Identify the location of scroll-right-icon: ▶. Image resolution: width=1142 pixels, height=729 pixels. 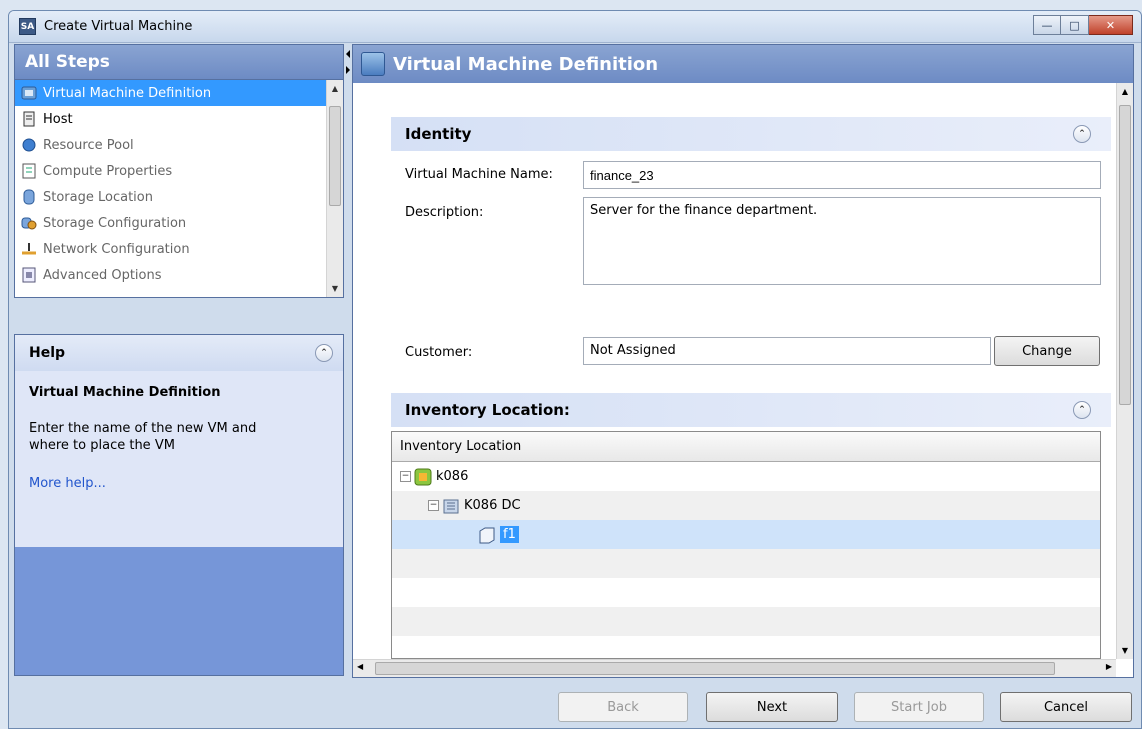
(1109, 666).